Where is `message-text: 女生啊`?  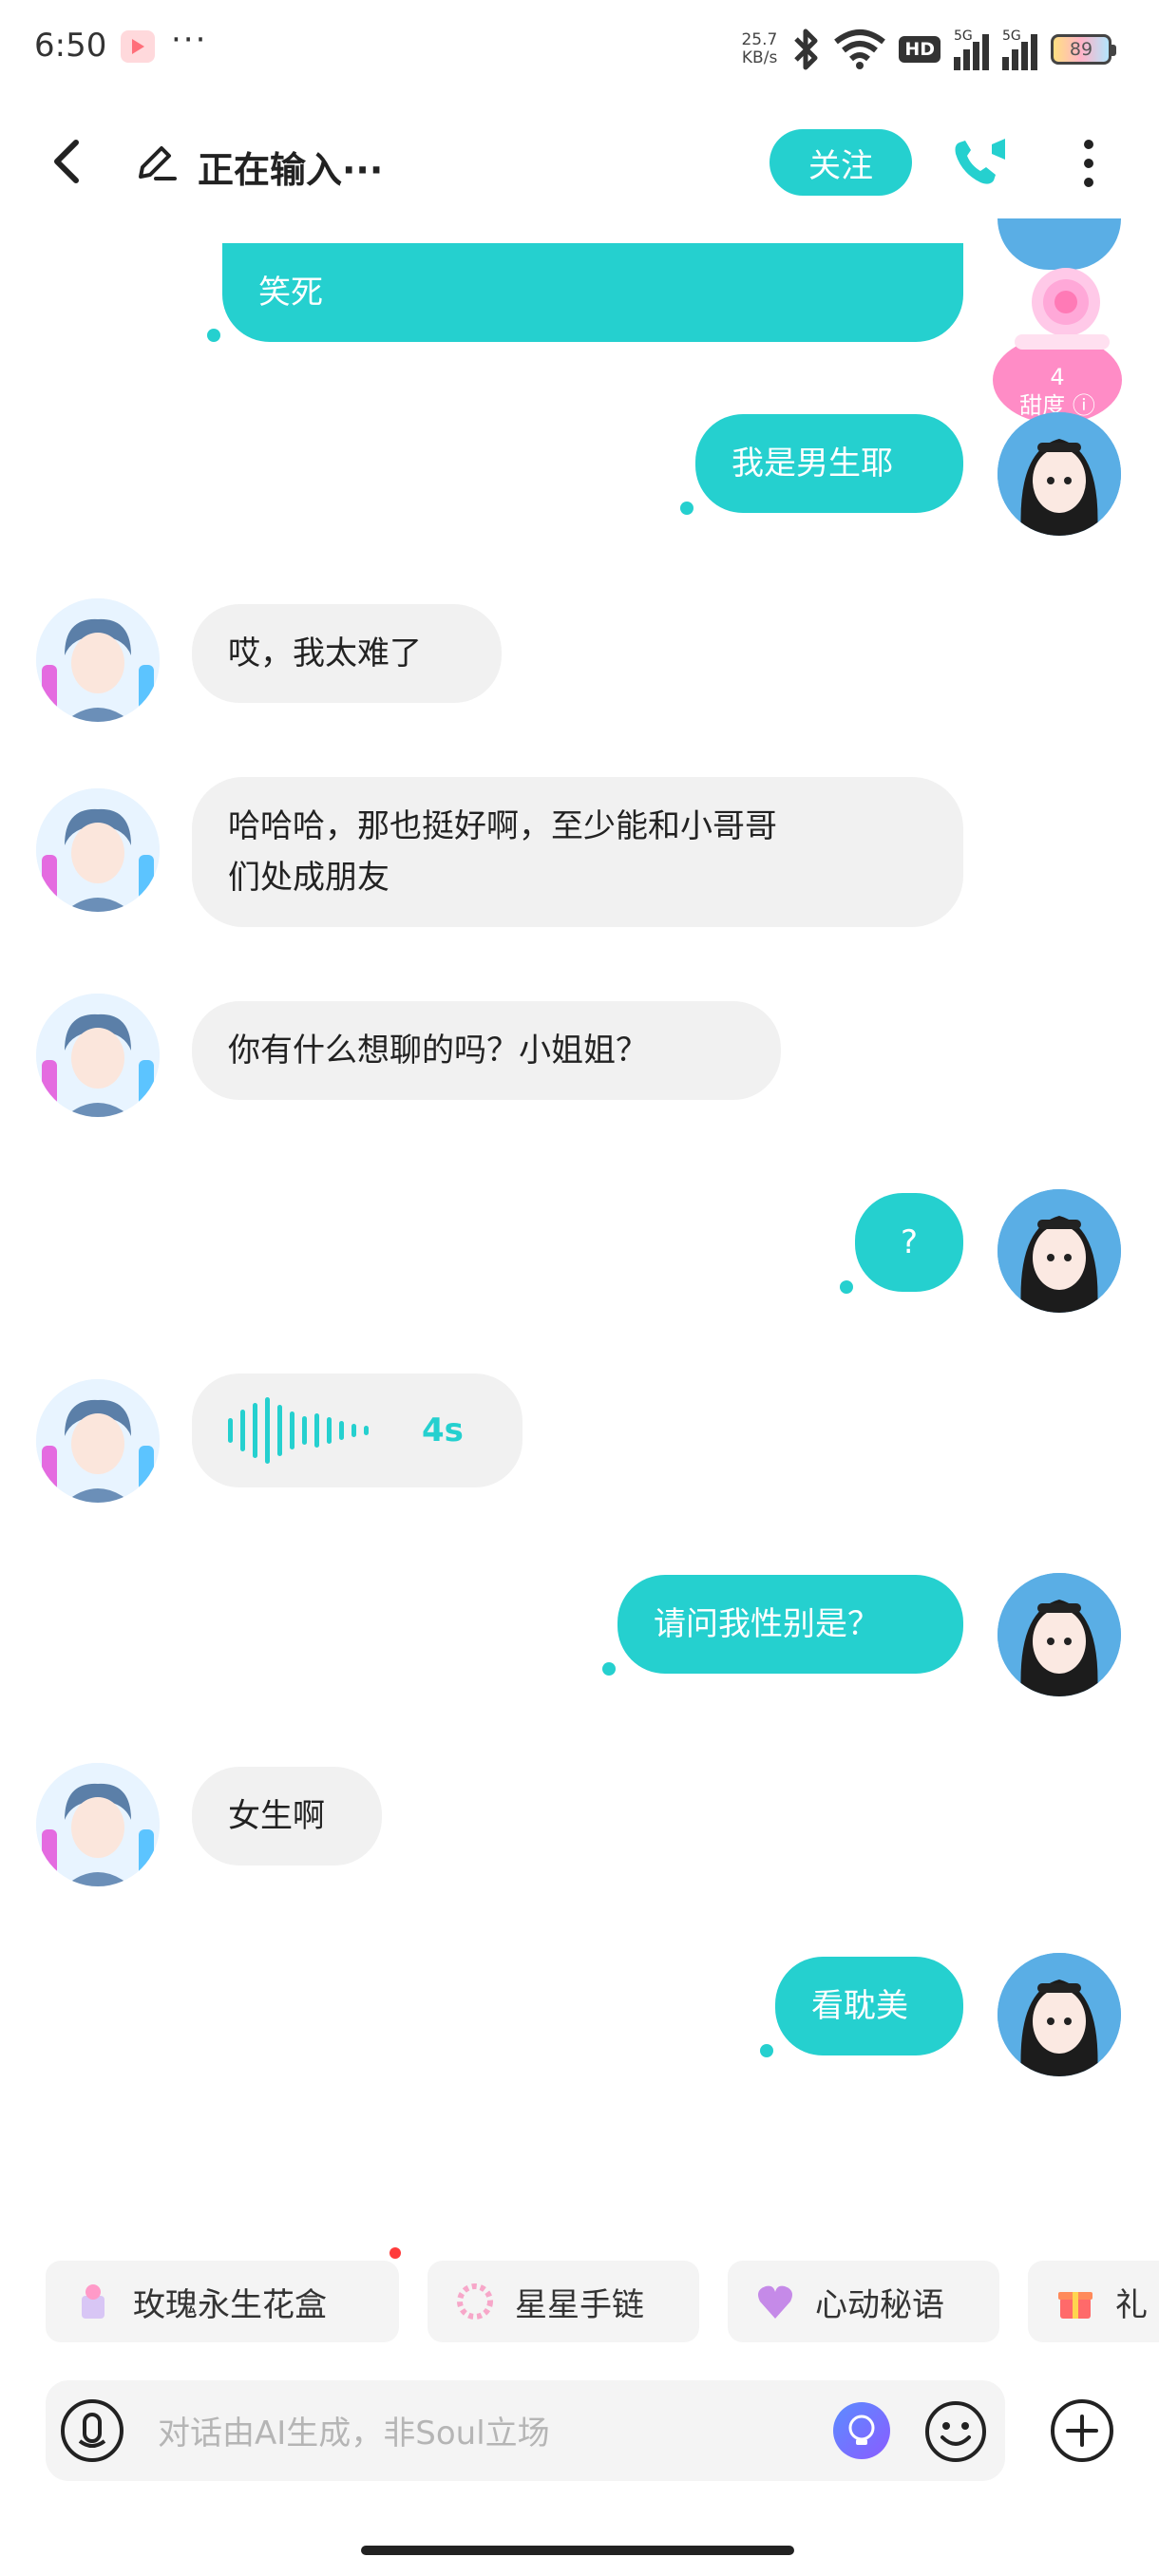
message-text: 女生啊 is located at coordinates (276, 1816).